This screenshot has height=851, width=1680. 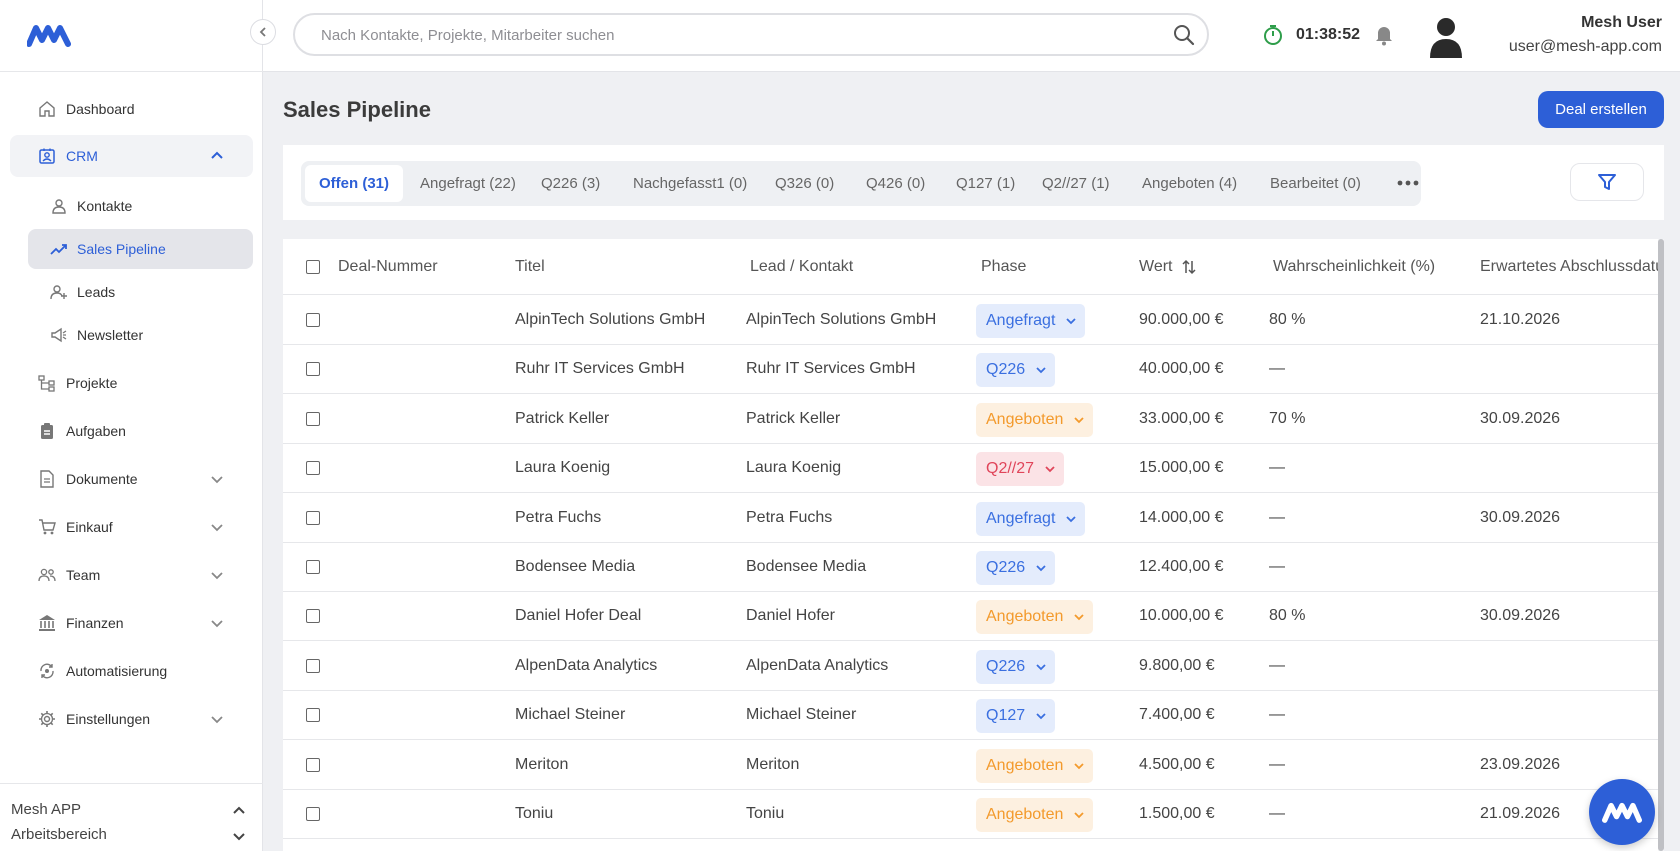 What do you see at coordinates (831, 369) in the screenshot?
I see `lead-cell: Ruhr IT Services GmbH` at bounding box center [831, 369].